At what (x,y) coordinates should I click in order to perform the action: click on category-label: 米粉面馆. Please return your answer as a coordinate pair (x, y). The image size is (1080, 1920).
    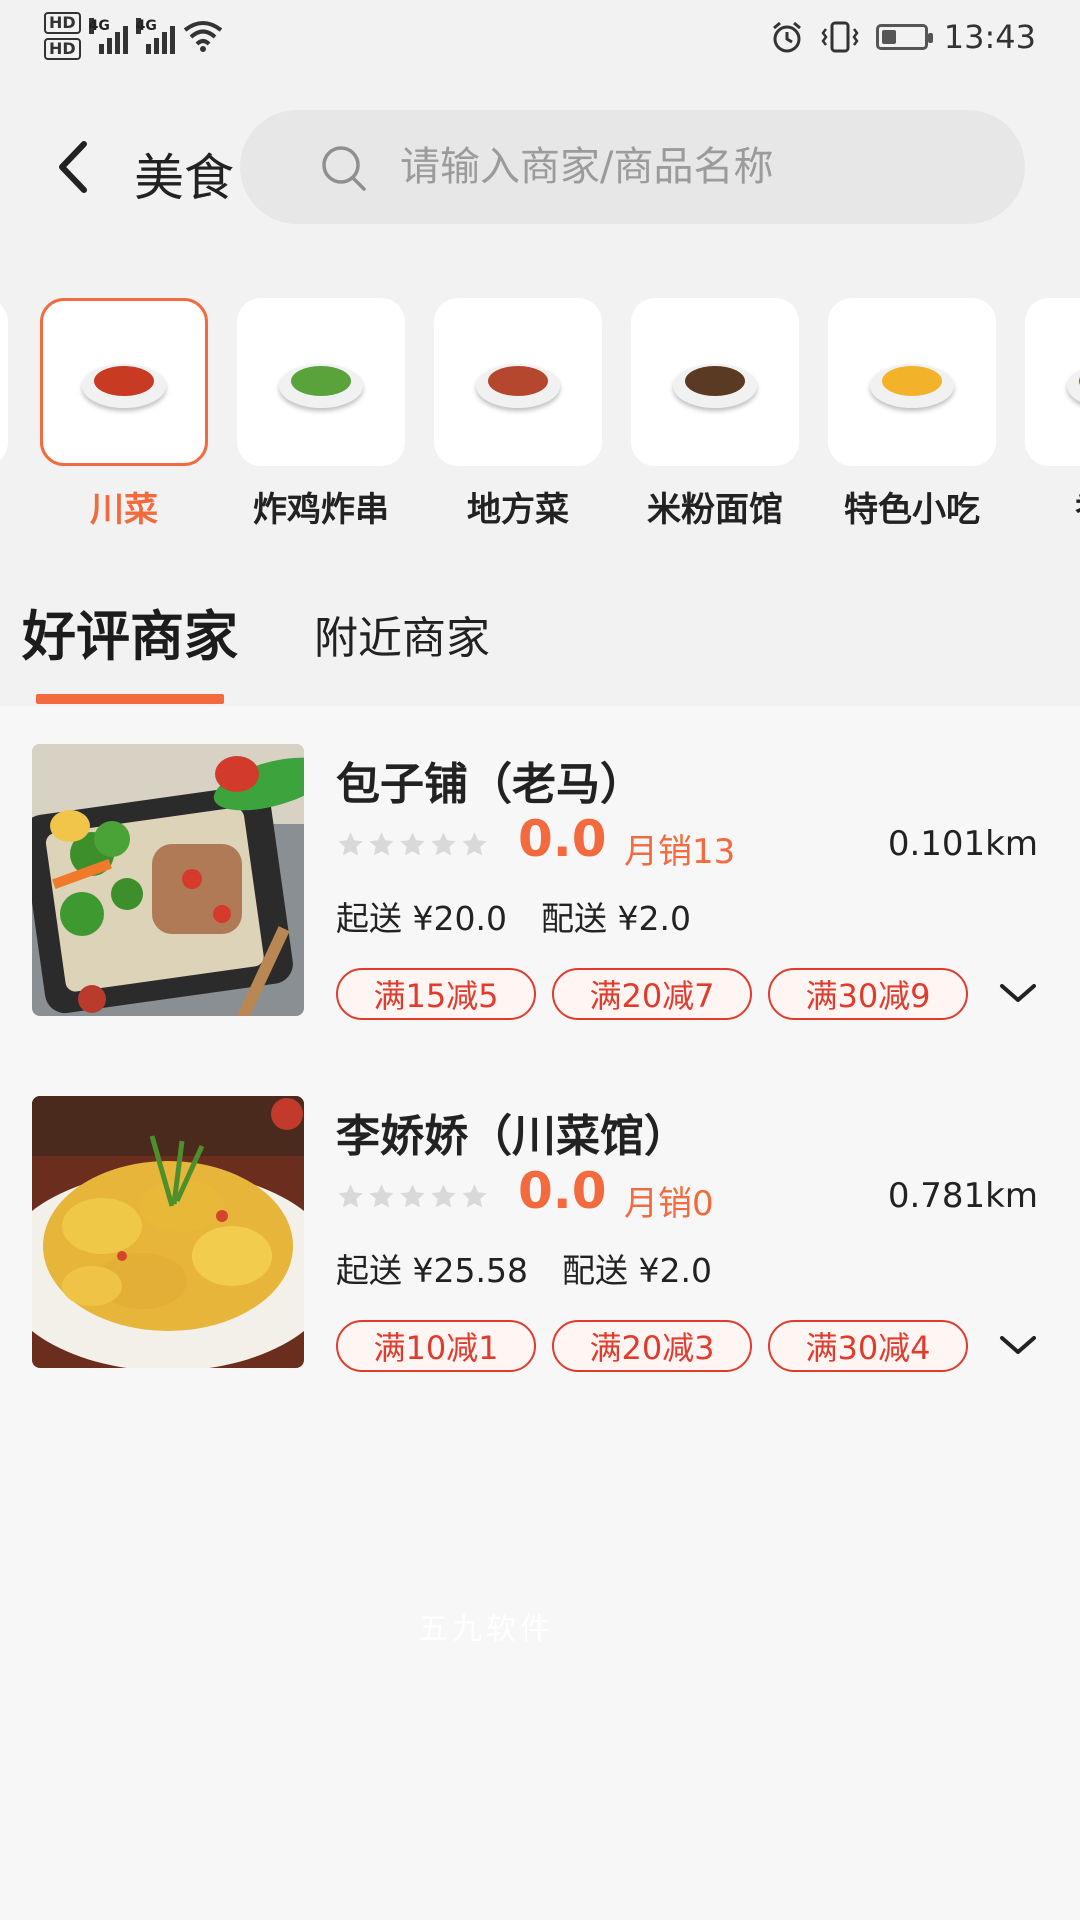
    Looking at the image, I should click on (715, 510).